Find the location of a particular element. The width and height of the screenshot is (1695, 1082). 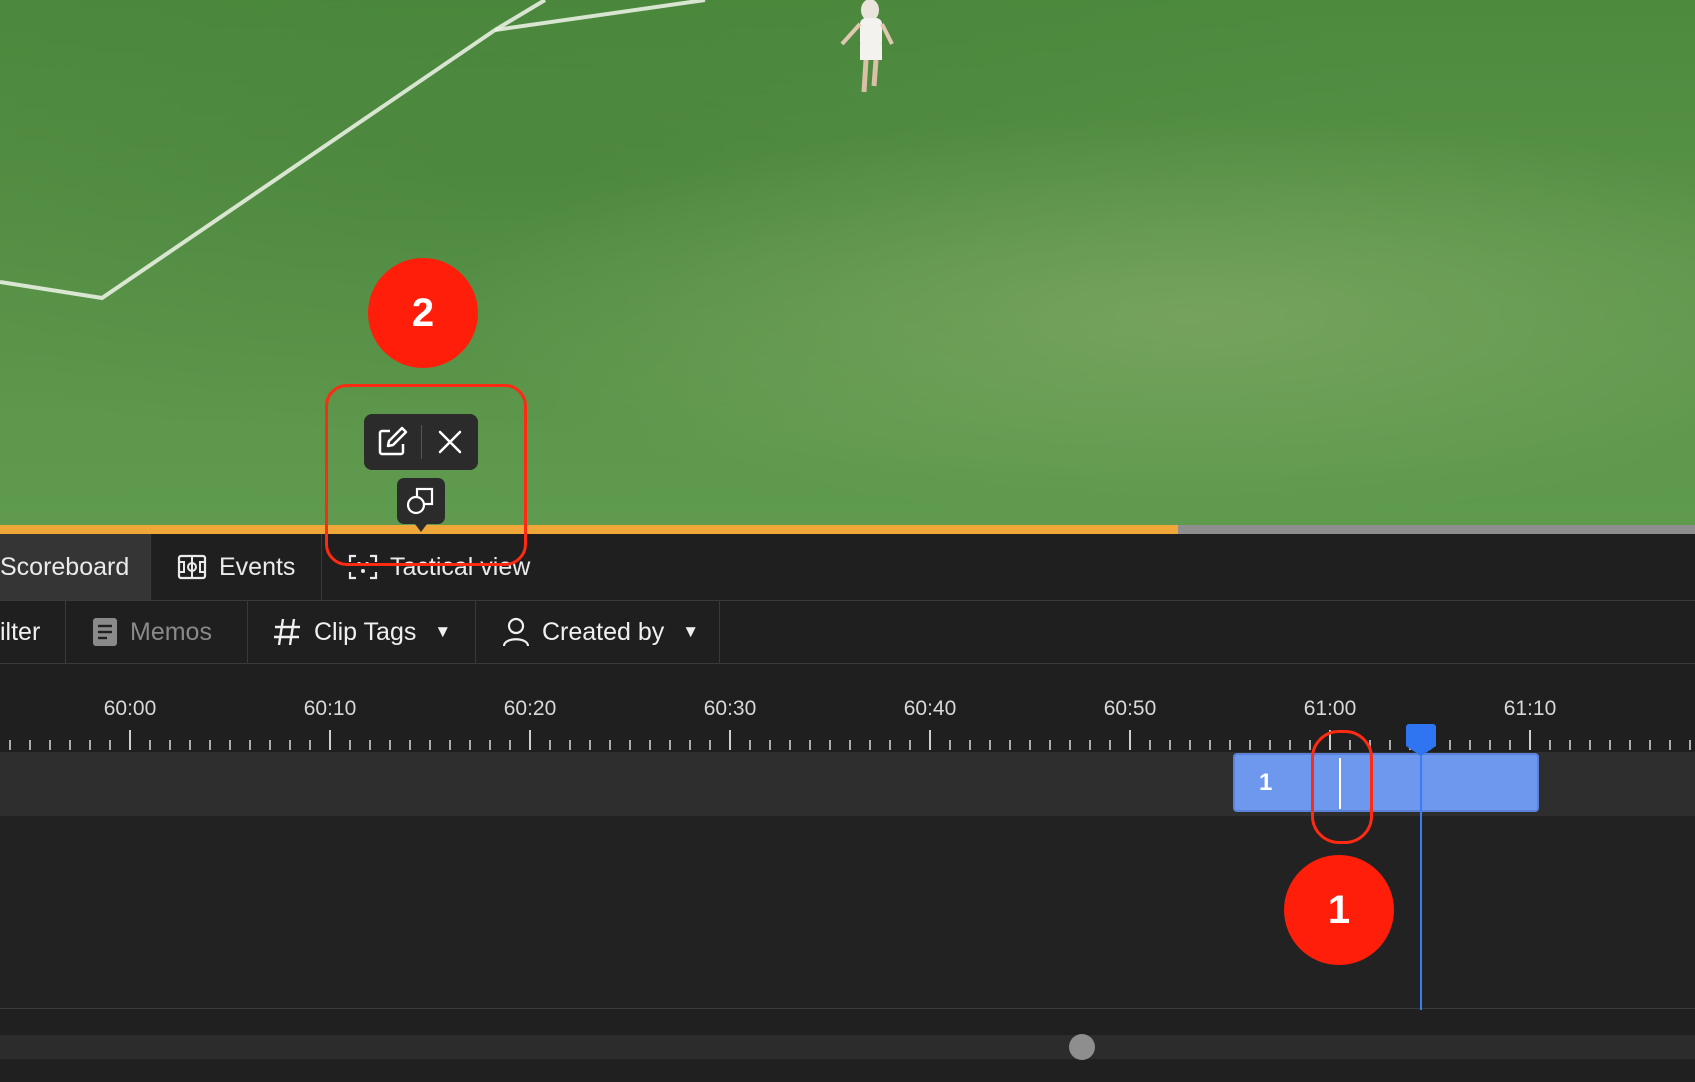

tab-events: Events is located at coordinates (236, 567).